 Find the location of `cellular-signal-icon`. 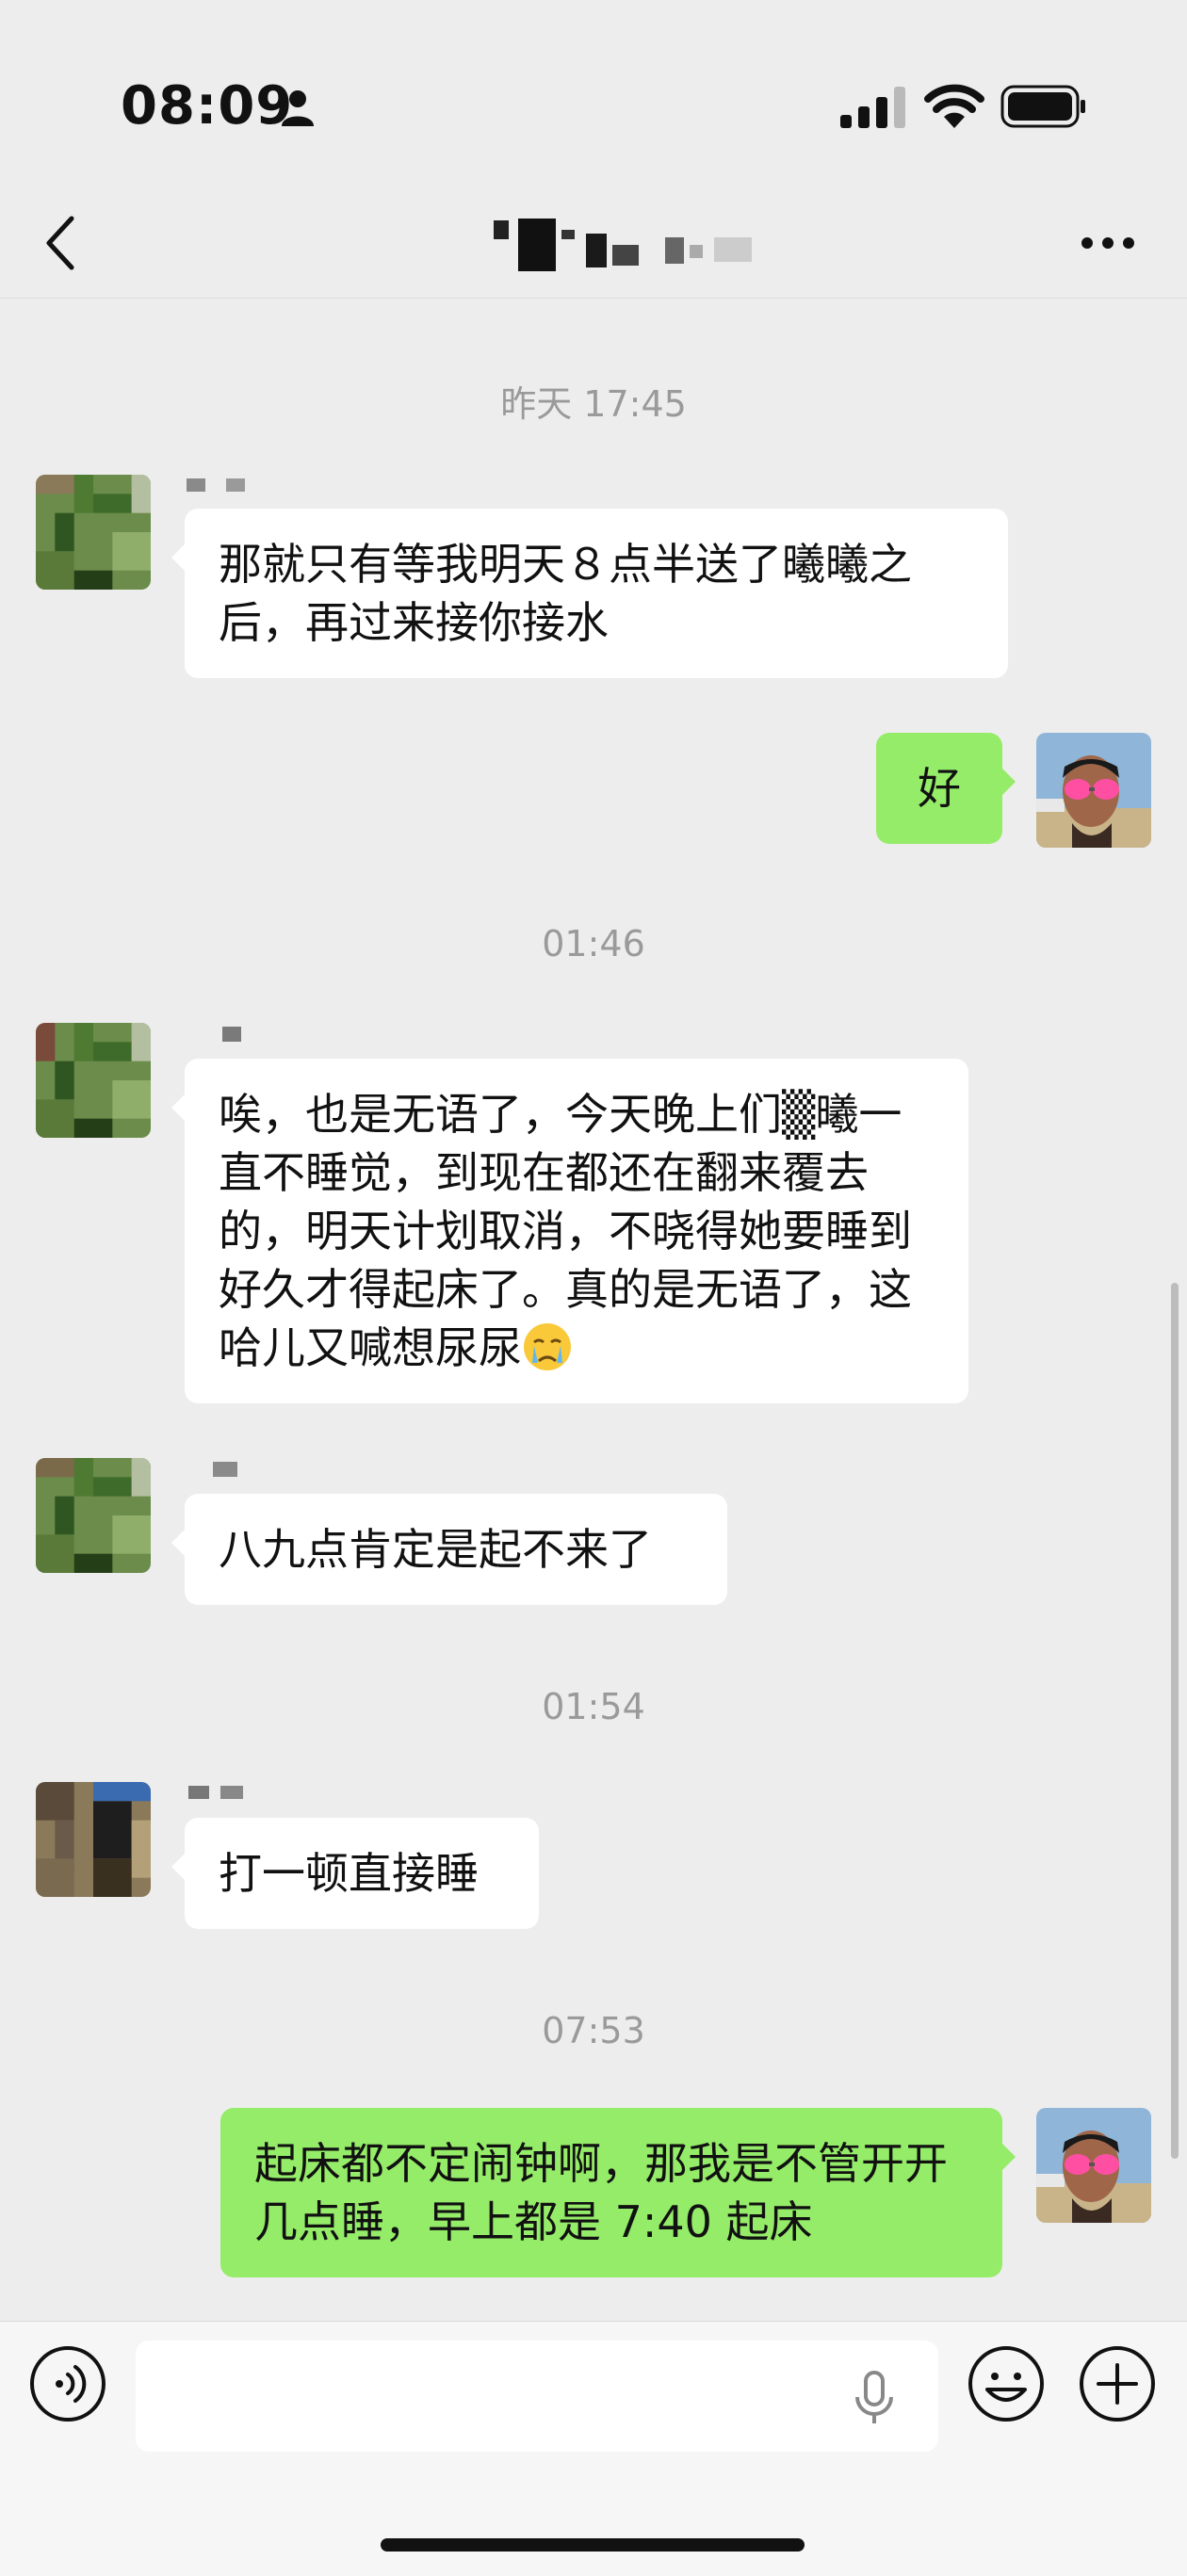

cellular-signal-icon is located at coordinates (872, 107).